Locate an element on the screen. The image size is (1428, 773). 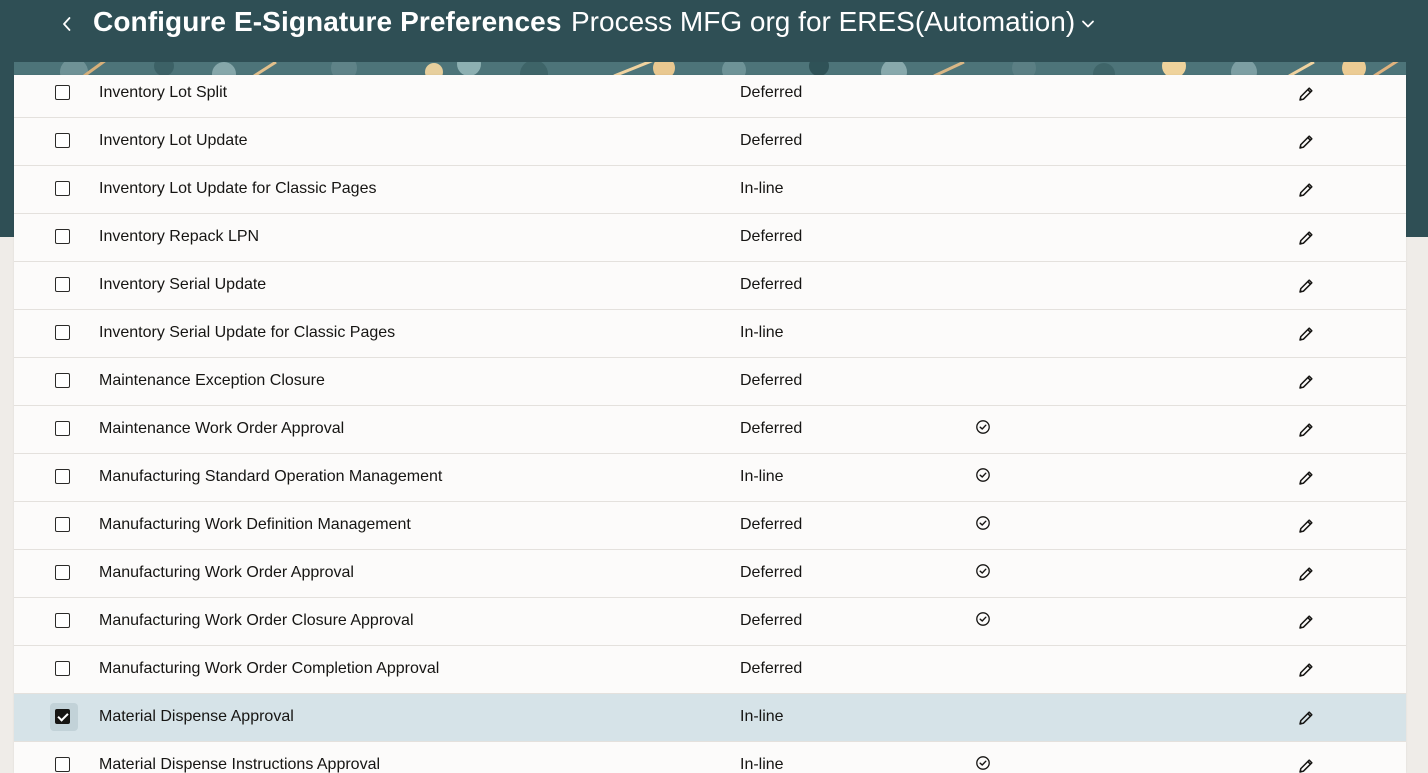
table-row: Maintenance Work Order Approval Deferred is located at coordinates (710, 430).